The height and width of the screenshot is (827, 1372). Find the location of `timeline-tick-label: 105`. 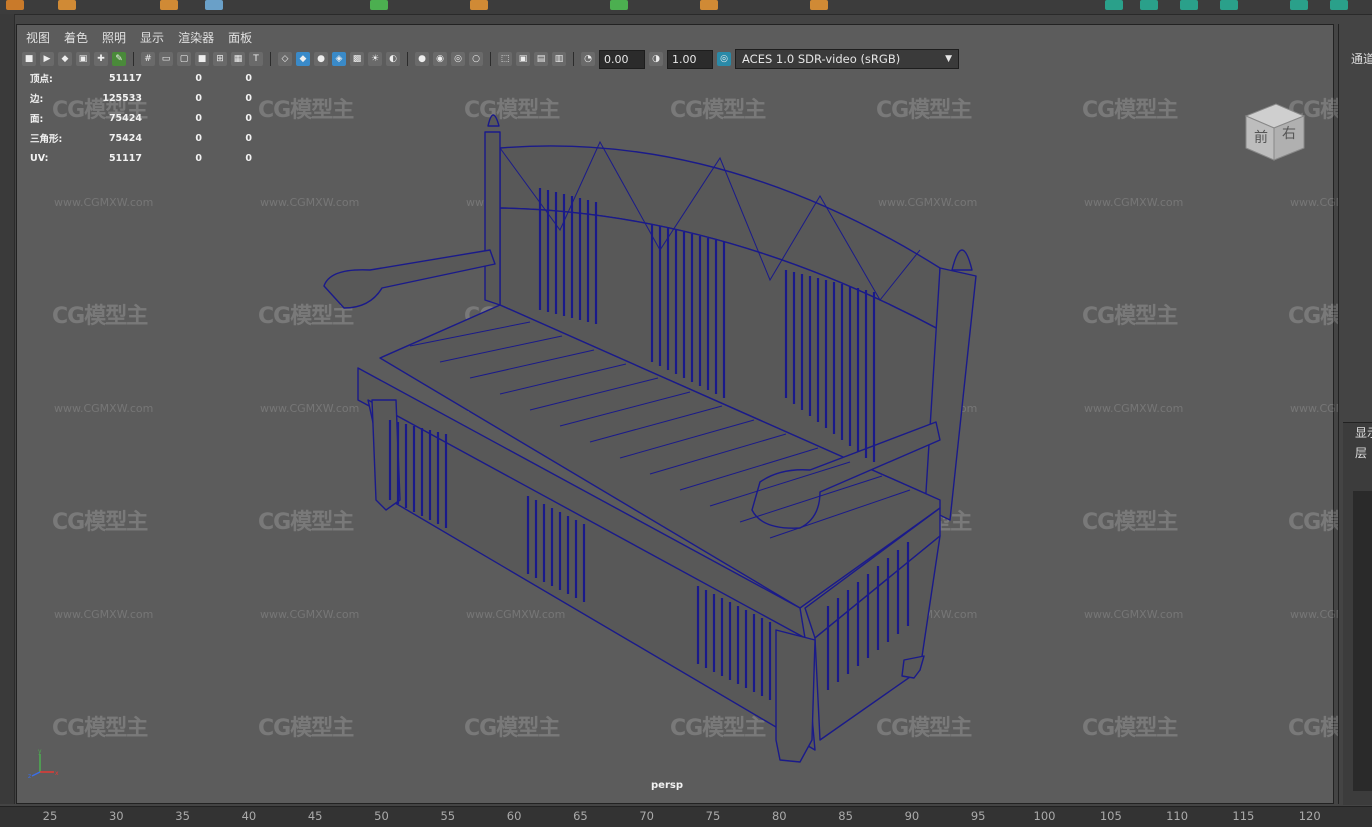

timeline-tick-label: 105 is located at coordinates (1110, 816).